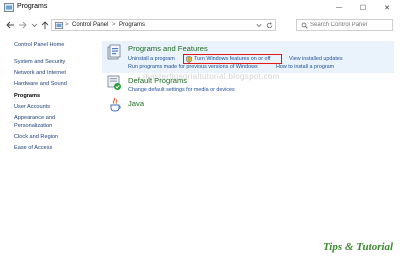 This screenshot has height=262, width=400. What do you see at coordinates (305, 67) in the screenshot?
I see `how-to-install-link: How to install a program` at bounding box center [305, 67].